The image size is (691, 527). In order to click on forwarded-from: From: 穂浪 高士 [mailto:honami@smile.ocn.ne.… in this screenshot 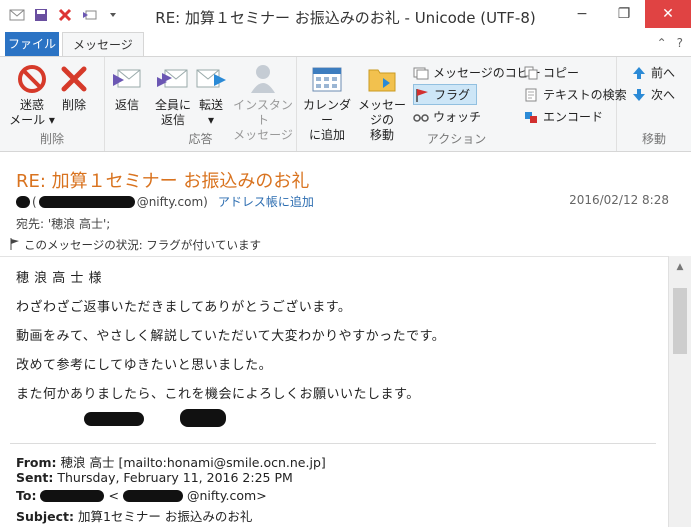, I will do `click(171, 462)`.